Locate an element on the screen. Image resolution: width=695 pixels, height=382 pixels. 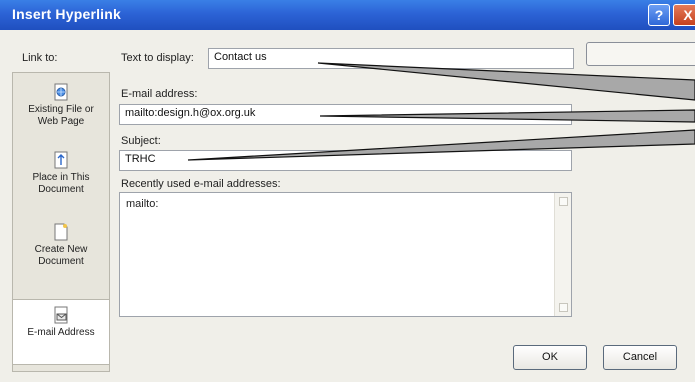
callout-pointer-subject is located at coordinates (441, 145).